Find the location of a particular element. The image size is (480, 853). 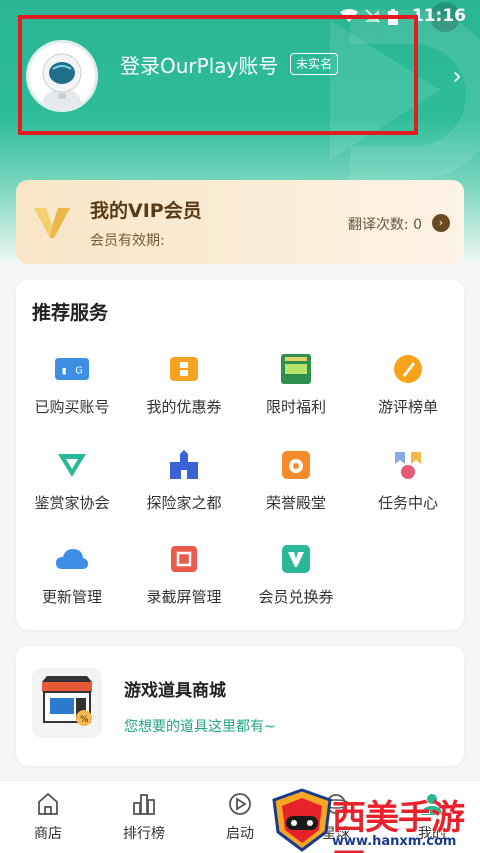

service-label: 已购买账号 is located at coordinates (72, 407).